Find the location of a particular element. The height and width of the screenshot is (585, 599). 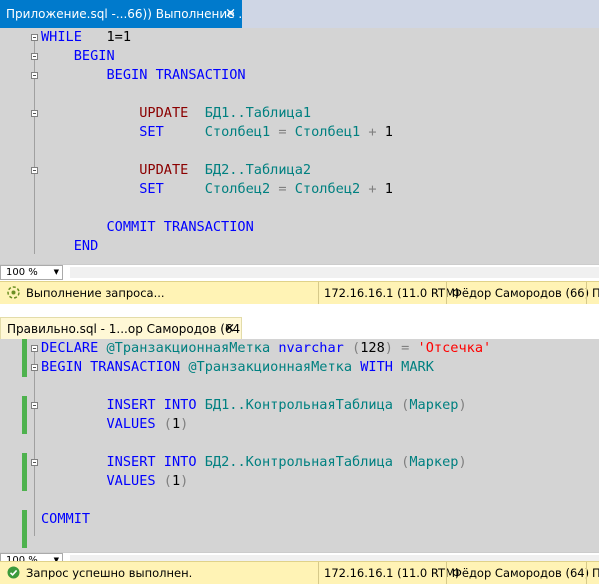

server-info: 172.16.16.1 (11.0 RTM) is located at coordinates (389, 573).